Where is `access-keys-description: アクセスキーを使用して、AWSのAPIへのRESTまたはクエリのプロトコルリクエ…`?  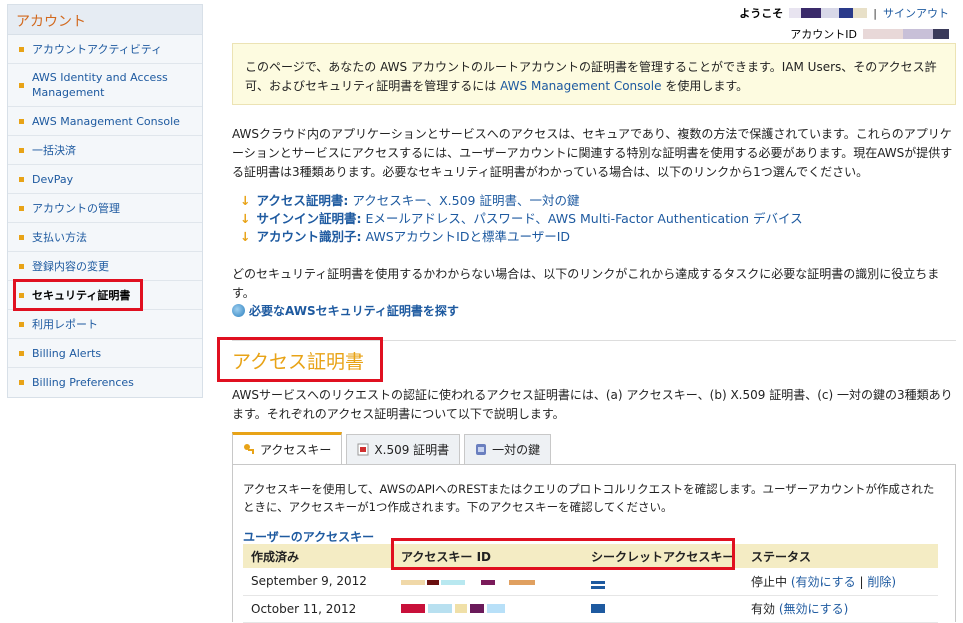 access-keys-description: アクセスキーを使用して、AWSのAPIへのRESTまたはクエリのプロトコルリクエ… is located at coordinates (589, 498).